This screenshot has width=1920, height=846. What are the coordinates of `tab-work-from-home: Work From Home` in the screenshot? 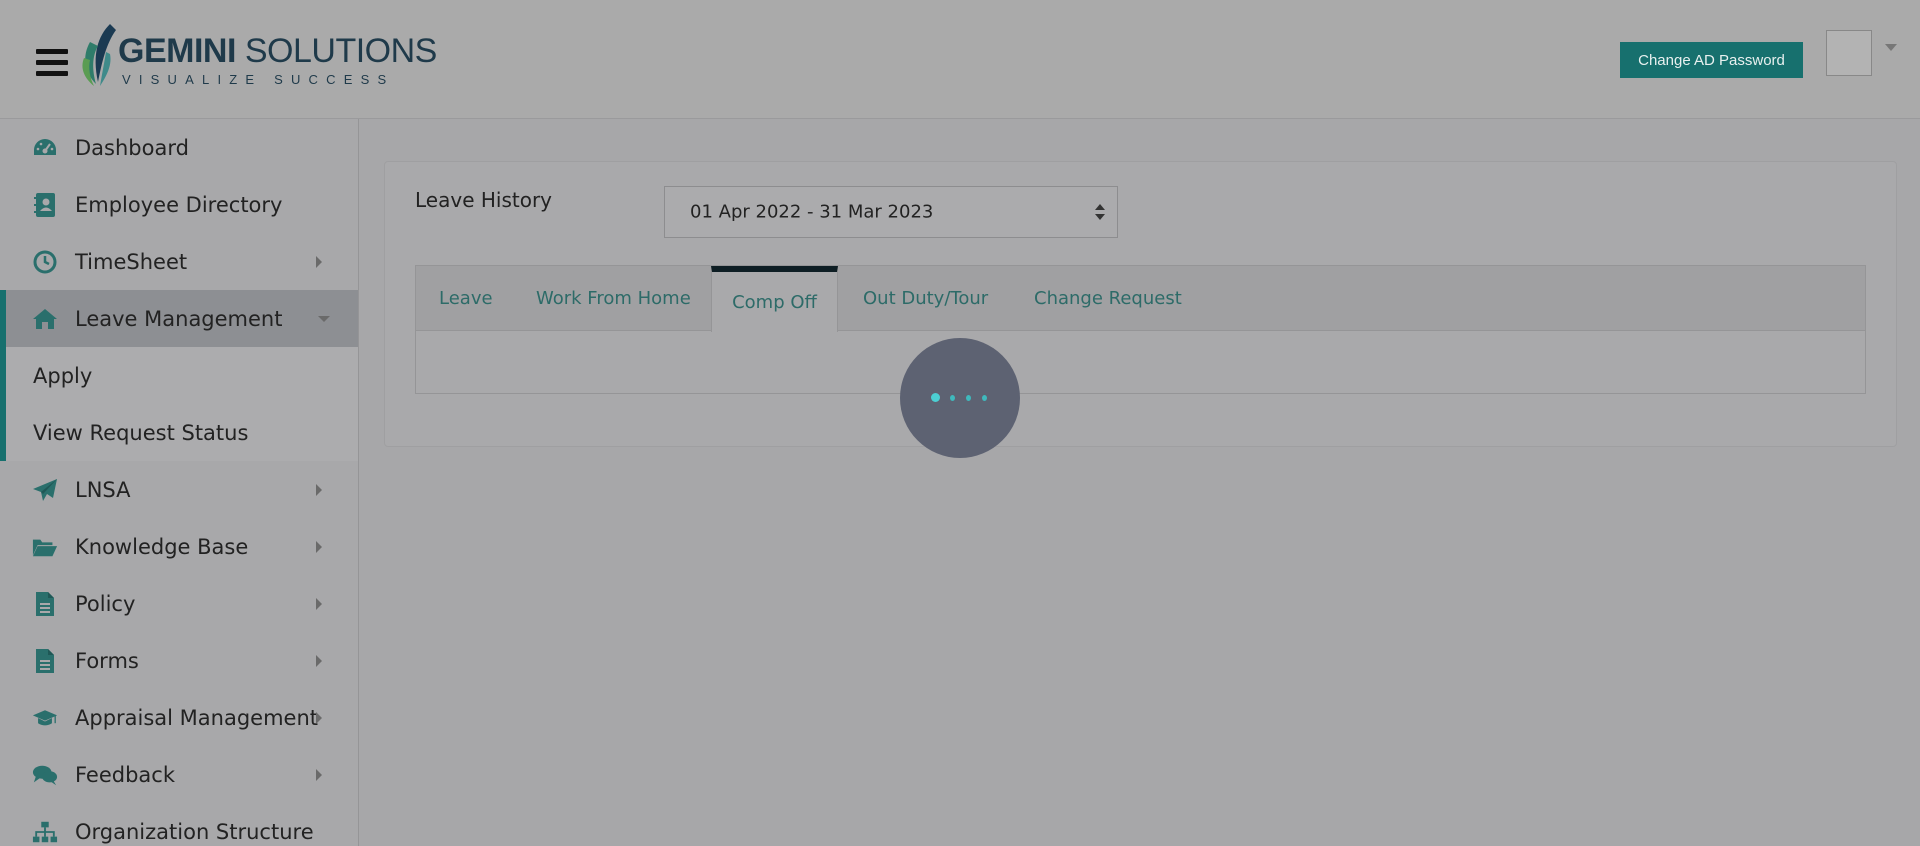 It's located at (613, 298).